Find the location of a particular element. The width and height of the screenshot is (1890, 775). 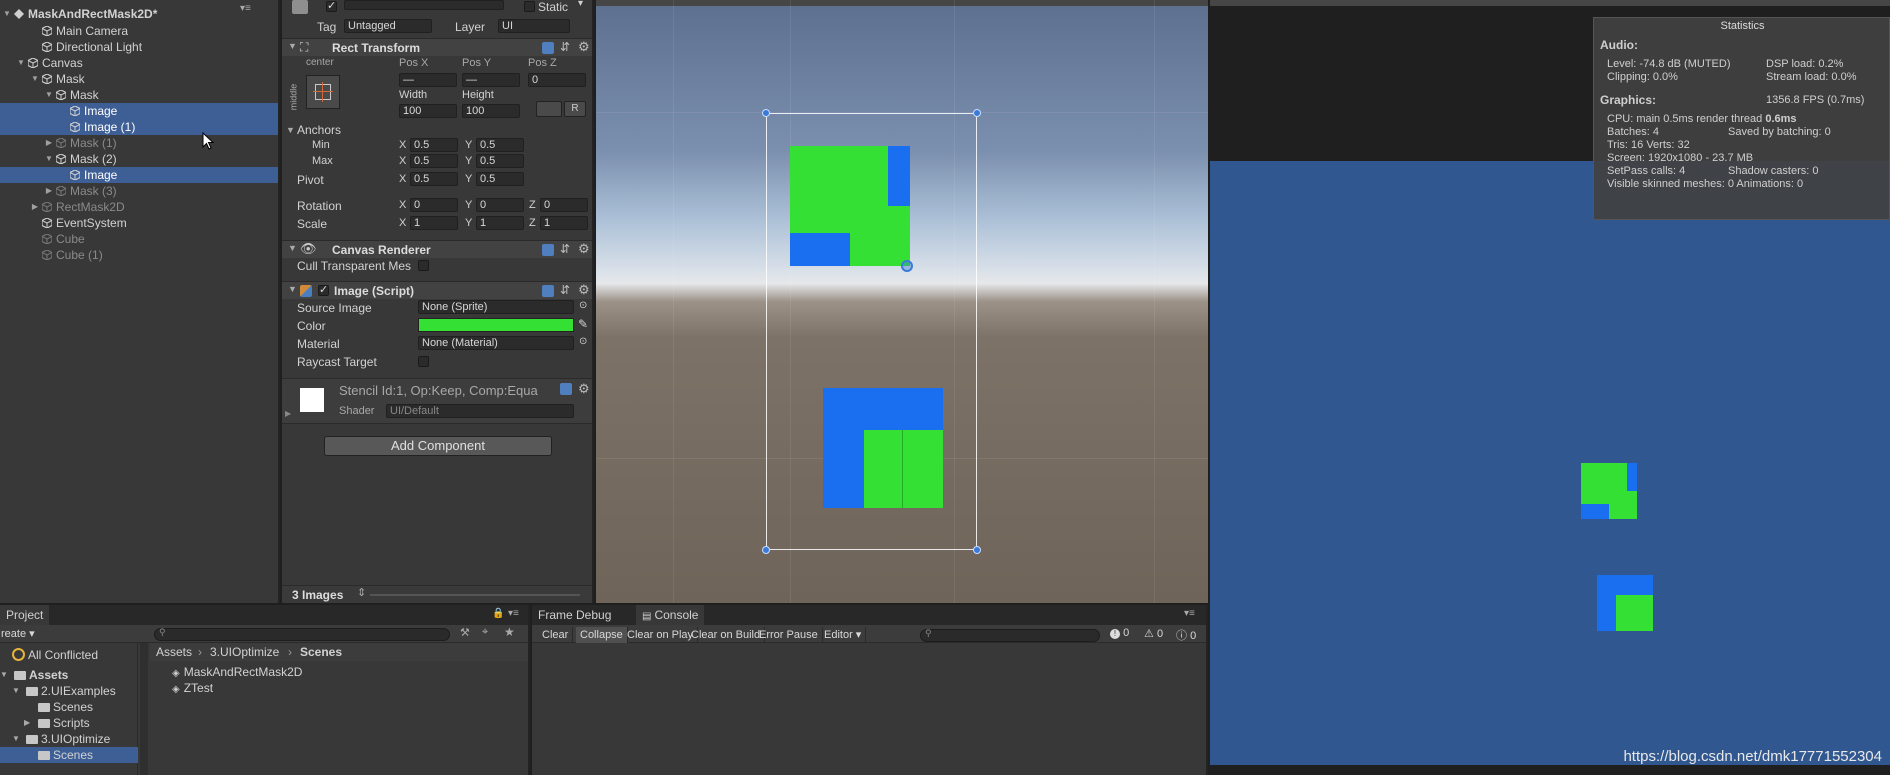

pos-y-field: — is located at coordinates (491, 80).